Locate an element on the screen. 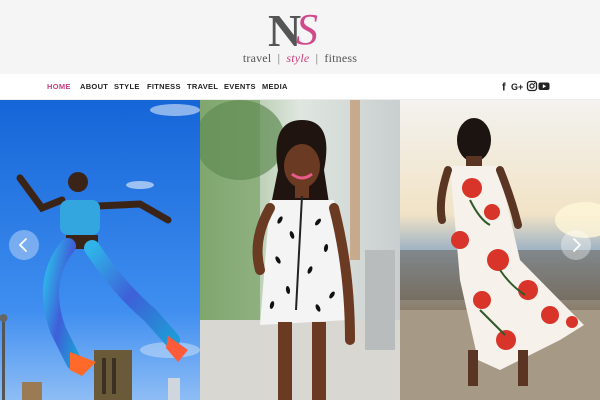  chevron-right-icon is located at coordinates (577, 245).